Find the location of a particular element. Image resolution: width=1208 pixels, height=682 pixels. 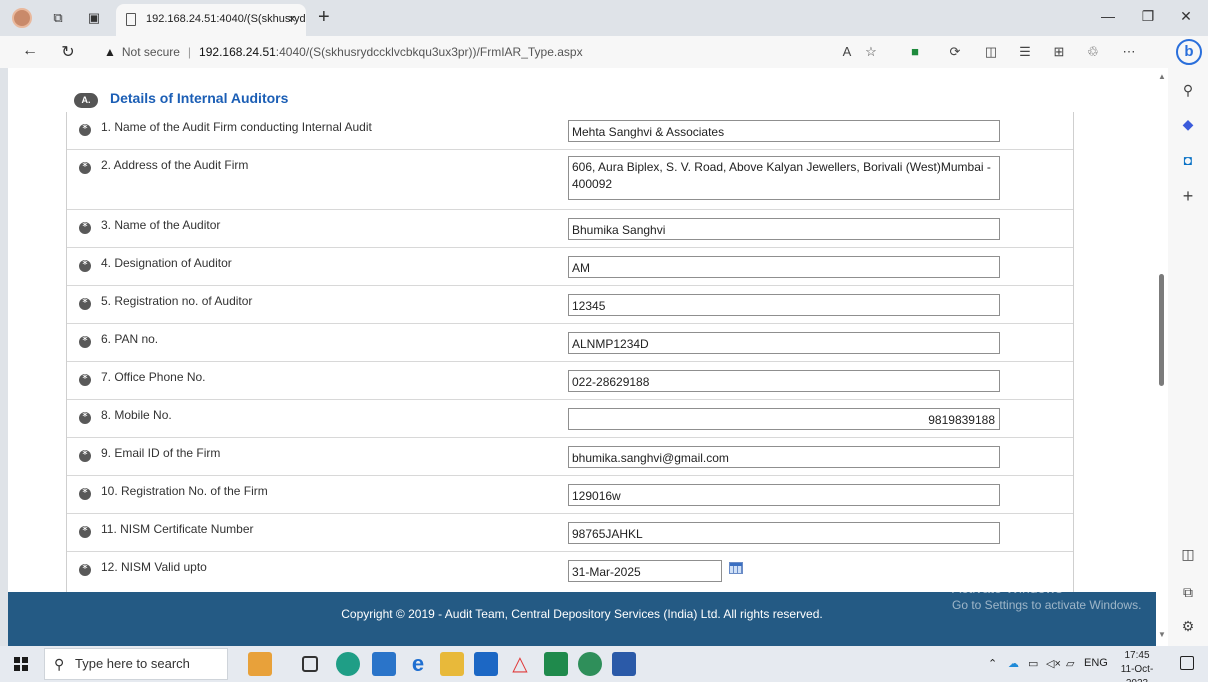

back-icon: ← is located at coordinates (30, 51).